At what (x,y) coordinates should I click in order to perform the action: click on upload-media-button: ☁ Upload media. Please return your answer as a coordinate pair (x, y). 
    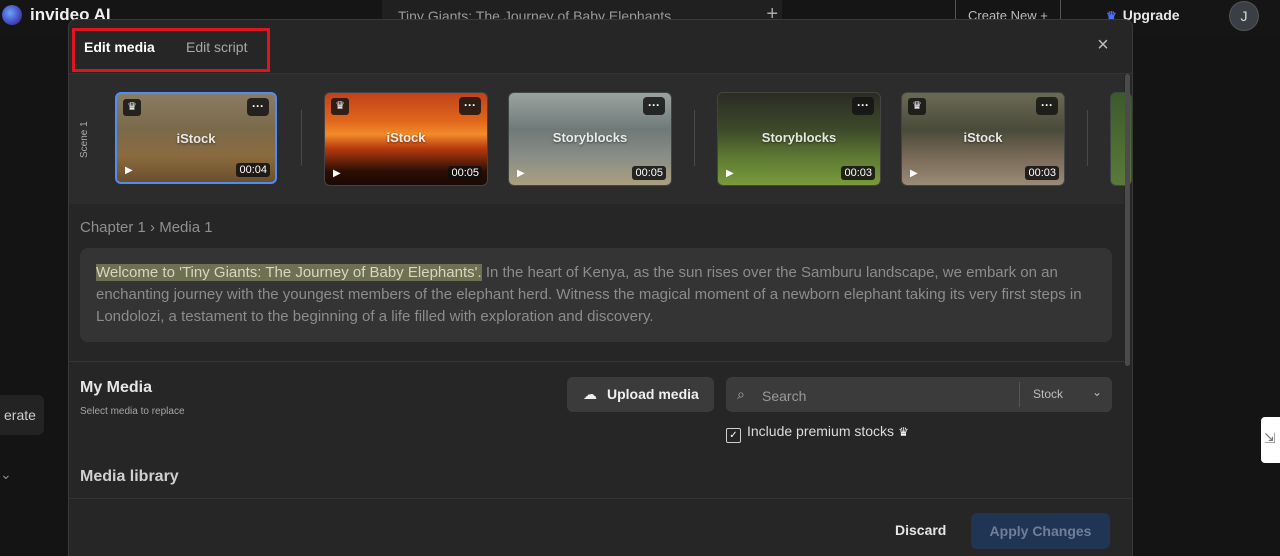
    Looking at the image, I should click on (640, 394).